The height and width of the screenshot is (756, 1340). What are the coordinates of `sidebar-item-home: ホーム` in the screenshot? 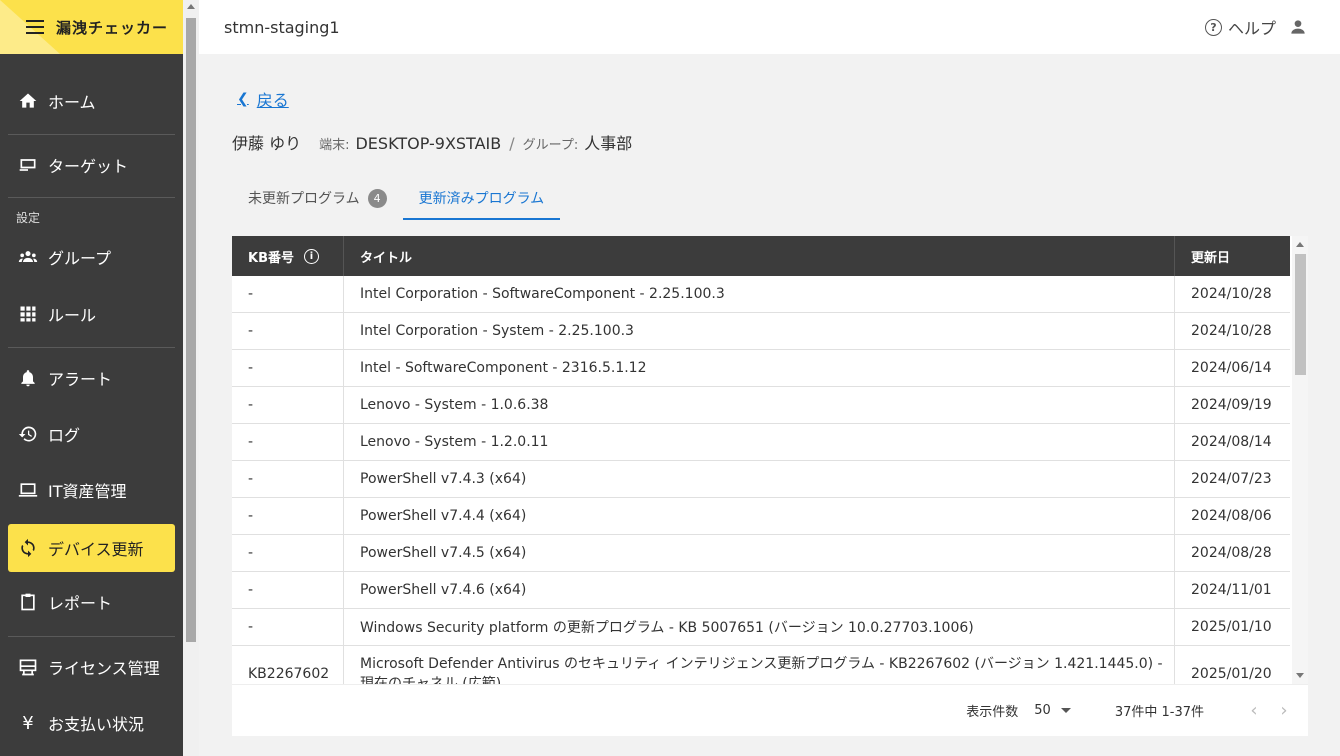 It's located at (91, 101).